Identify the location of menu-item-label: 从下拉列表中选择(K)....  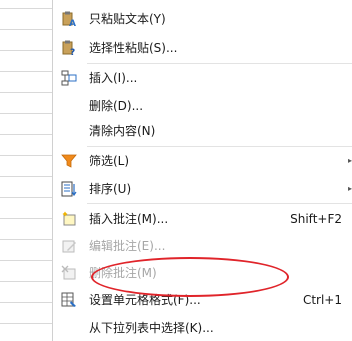
(151, 328).